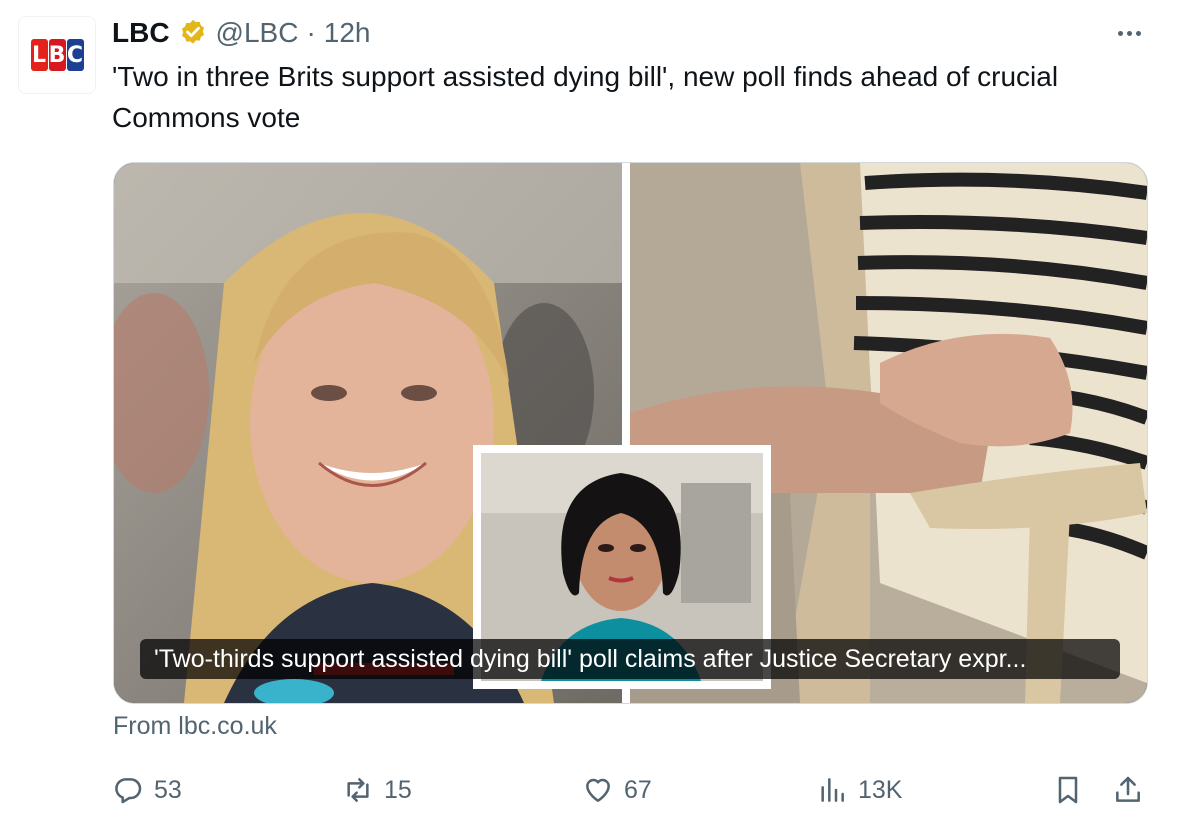  I want to click on views-button: 13K, so click(859, 790).